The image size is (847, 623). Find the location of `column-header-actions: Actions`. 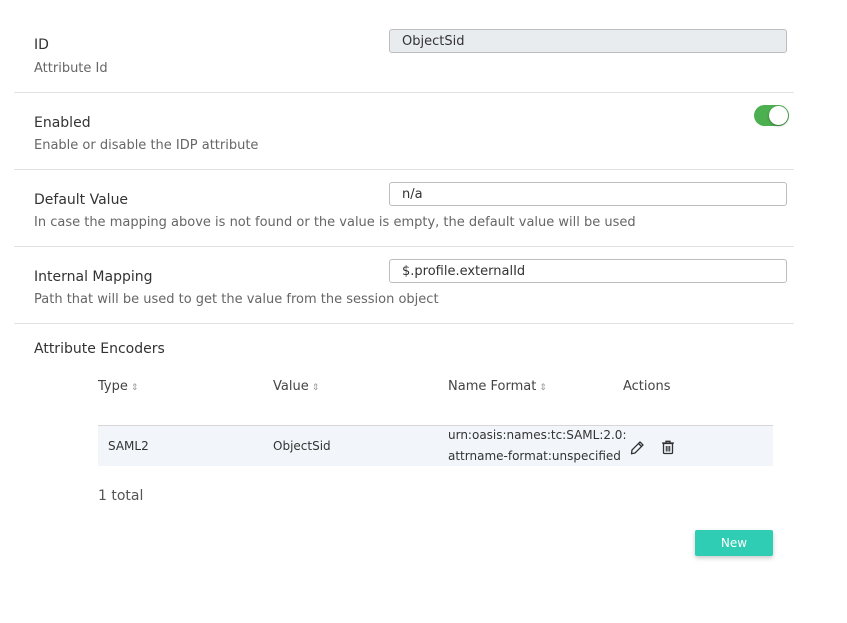

column-header-actions: Actions is located at coordinates (647, 386).